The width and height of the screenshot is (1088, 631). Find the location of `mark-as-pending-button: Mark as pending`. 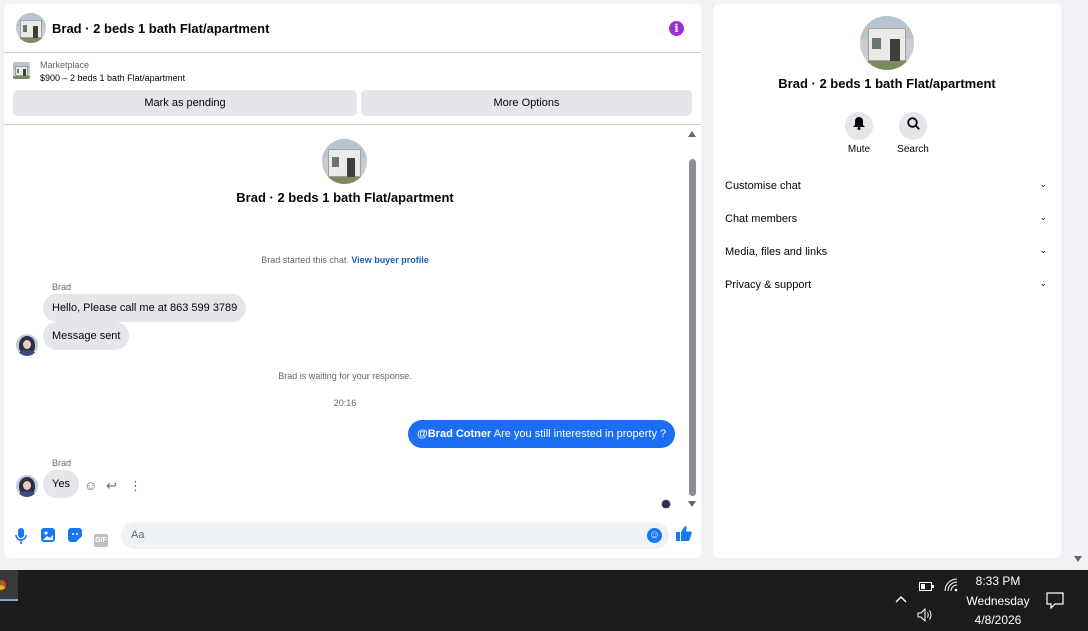

mark-as-pending-button: Mark as pending is located at coordinates (185, 103).